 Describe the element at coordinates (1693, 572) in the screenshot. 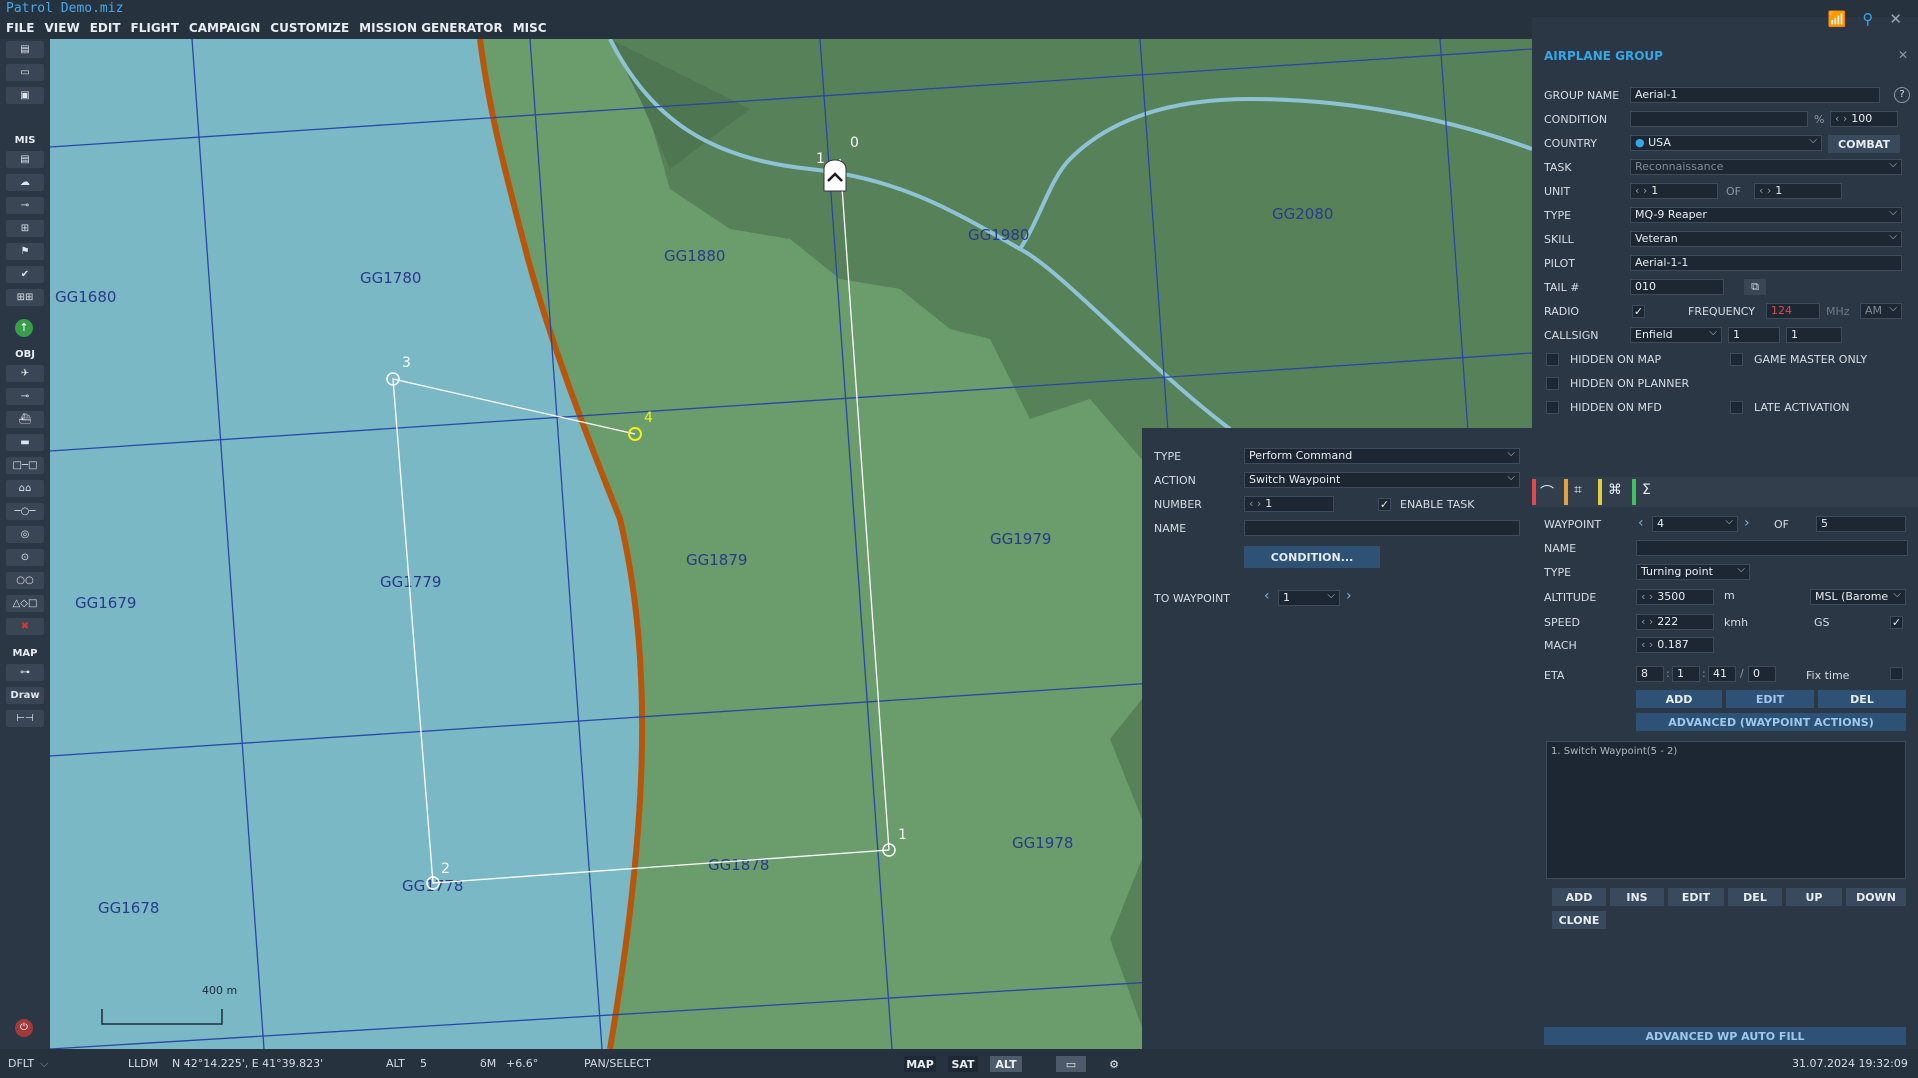

I see `waypoint-type-select: Turning point` at that location.